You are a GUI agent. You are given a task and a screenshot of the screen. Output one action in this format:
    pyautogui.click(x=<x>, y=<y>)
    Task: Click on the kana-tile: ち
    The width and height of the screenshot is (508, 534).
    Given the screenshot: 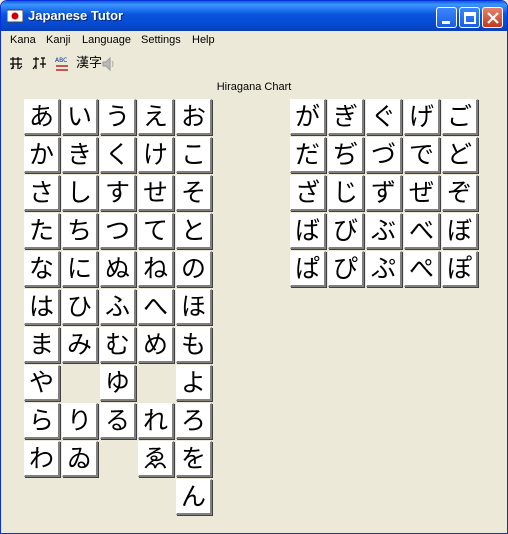 What is the action you would take?
    pyautogui.click(x=80, y=231)
    